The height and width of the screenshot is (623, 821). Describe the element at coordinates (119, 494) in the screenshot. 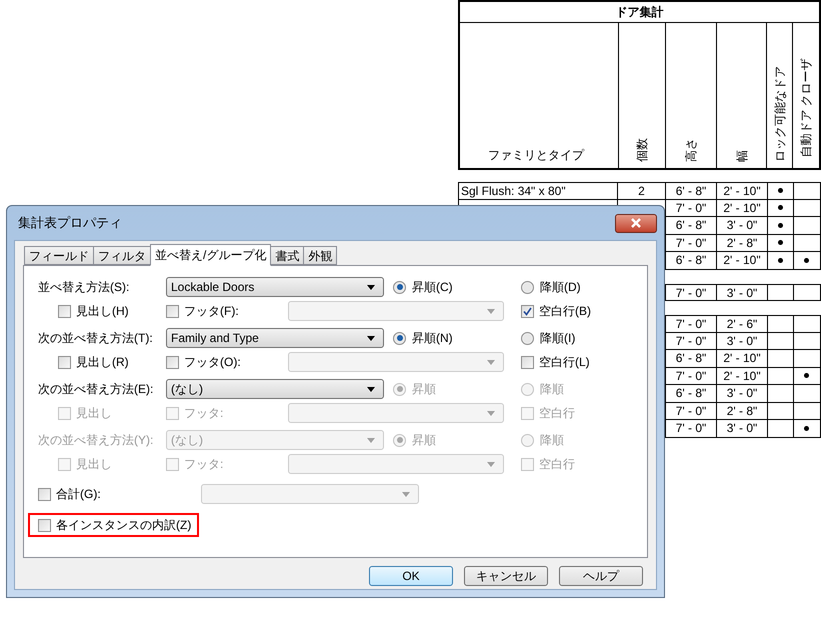

I see `checkbox: 合計(G):` at that location.